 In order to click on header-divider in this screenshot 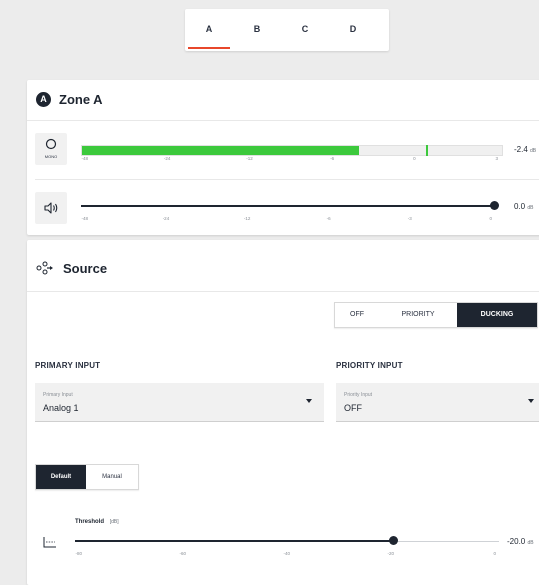, I will do `click(283, 120)`.